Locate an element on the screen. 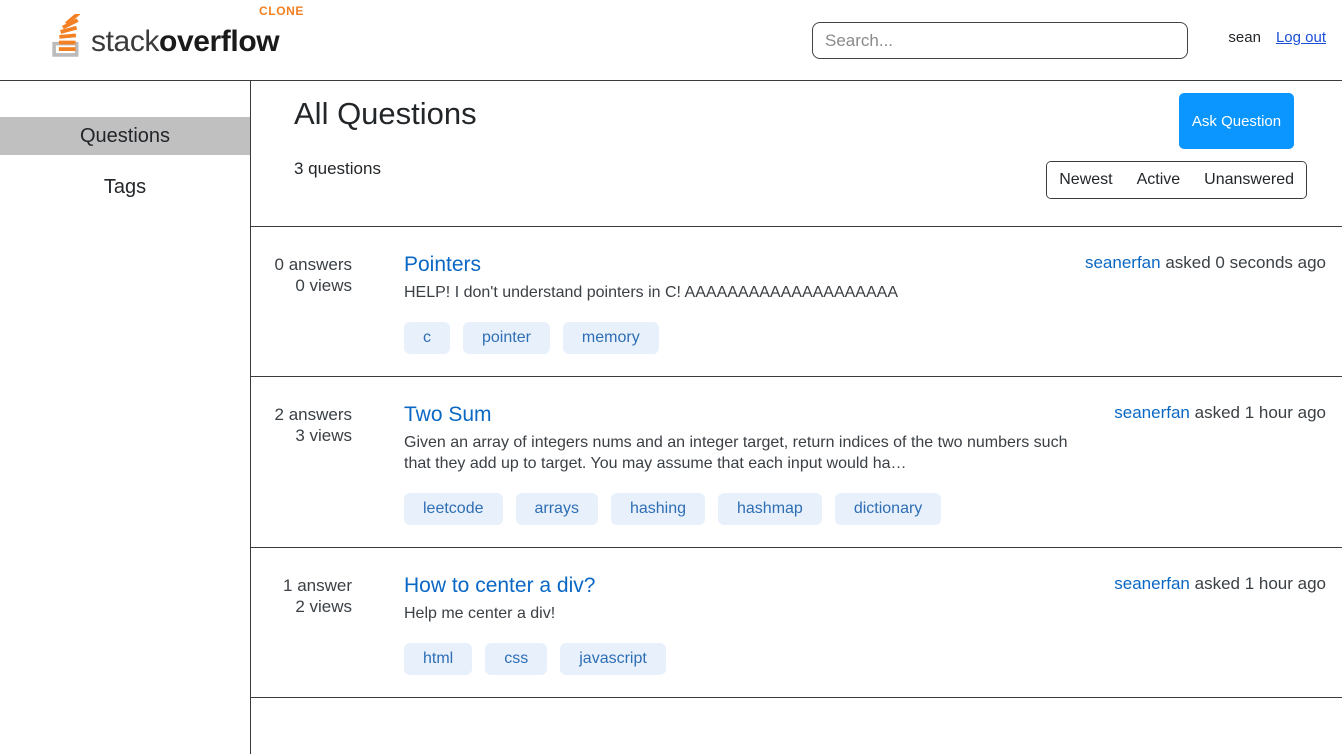  filter-group: Newest Active Unanswered is located at coordinates (1176, 180).